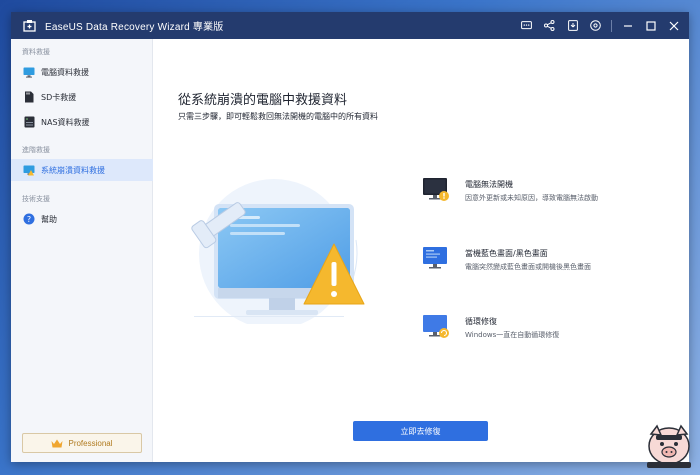  Describe the element at coordinates (82, 219) in the screenshot. I see `sidebar-item-help: ? 幫助` at that location.